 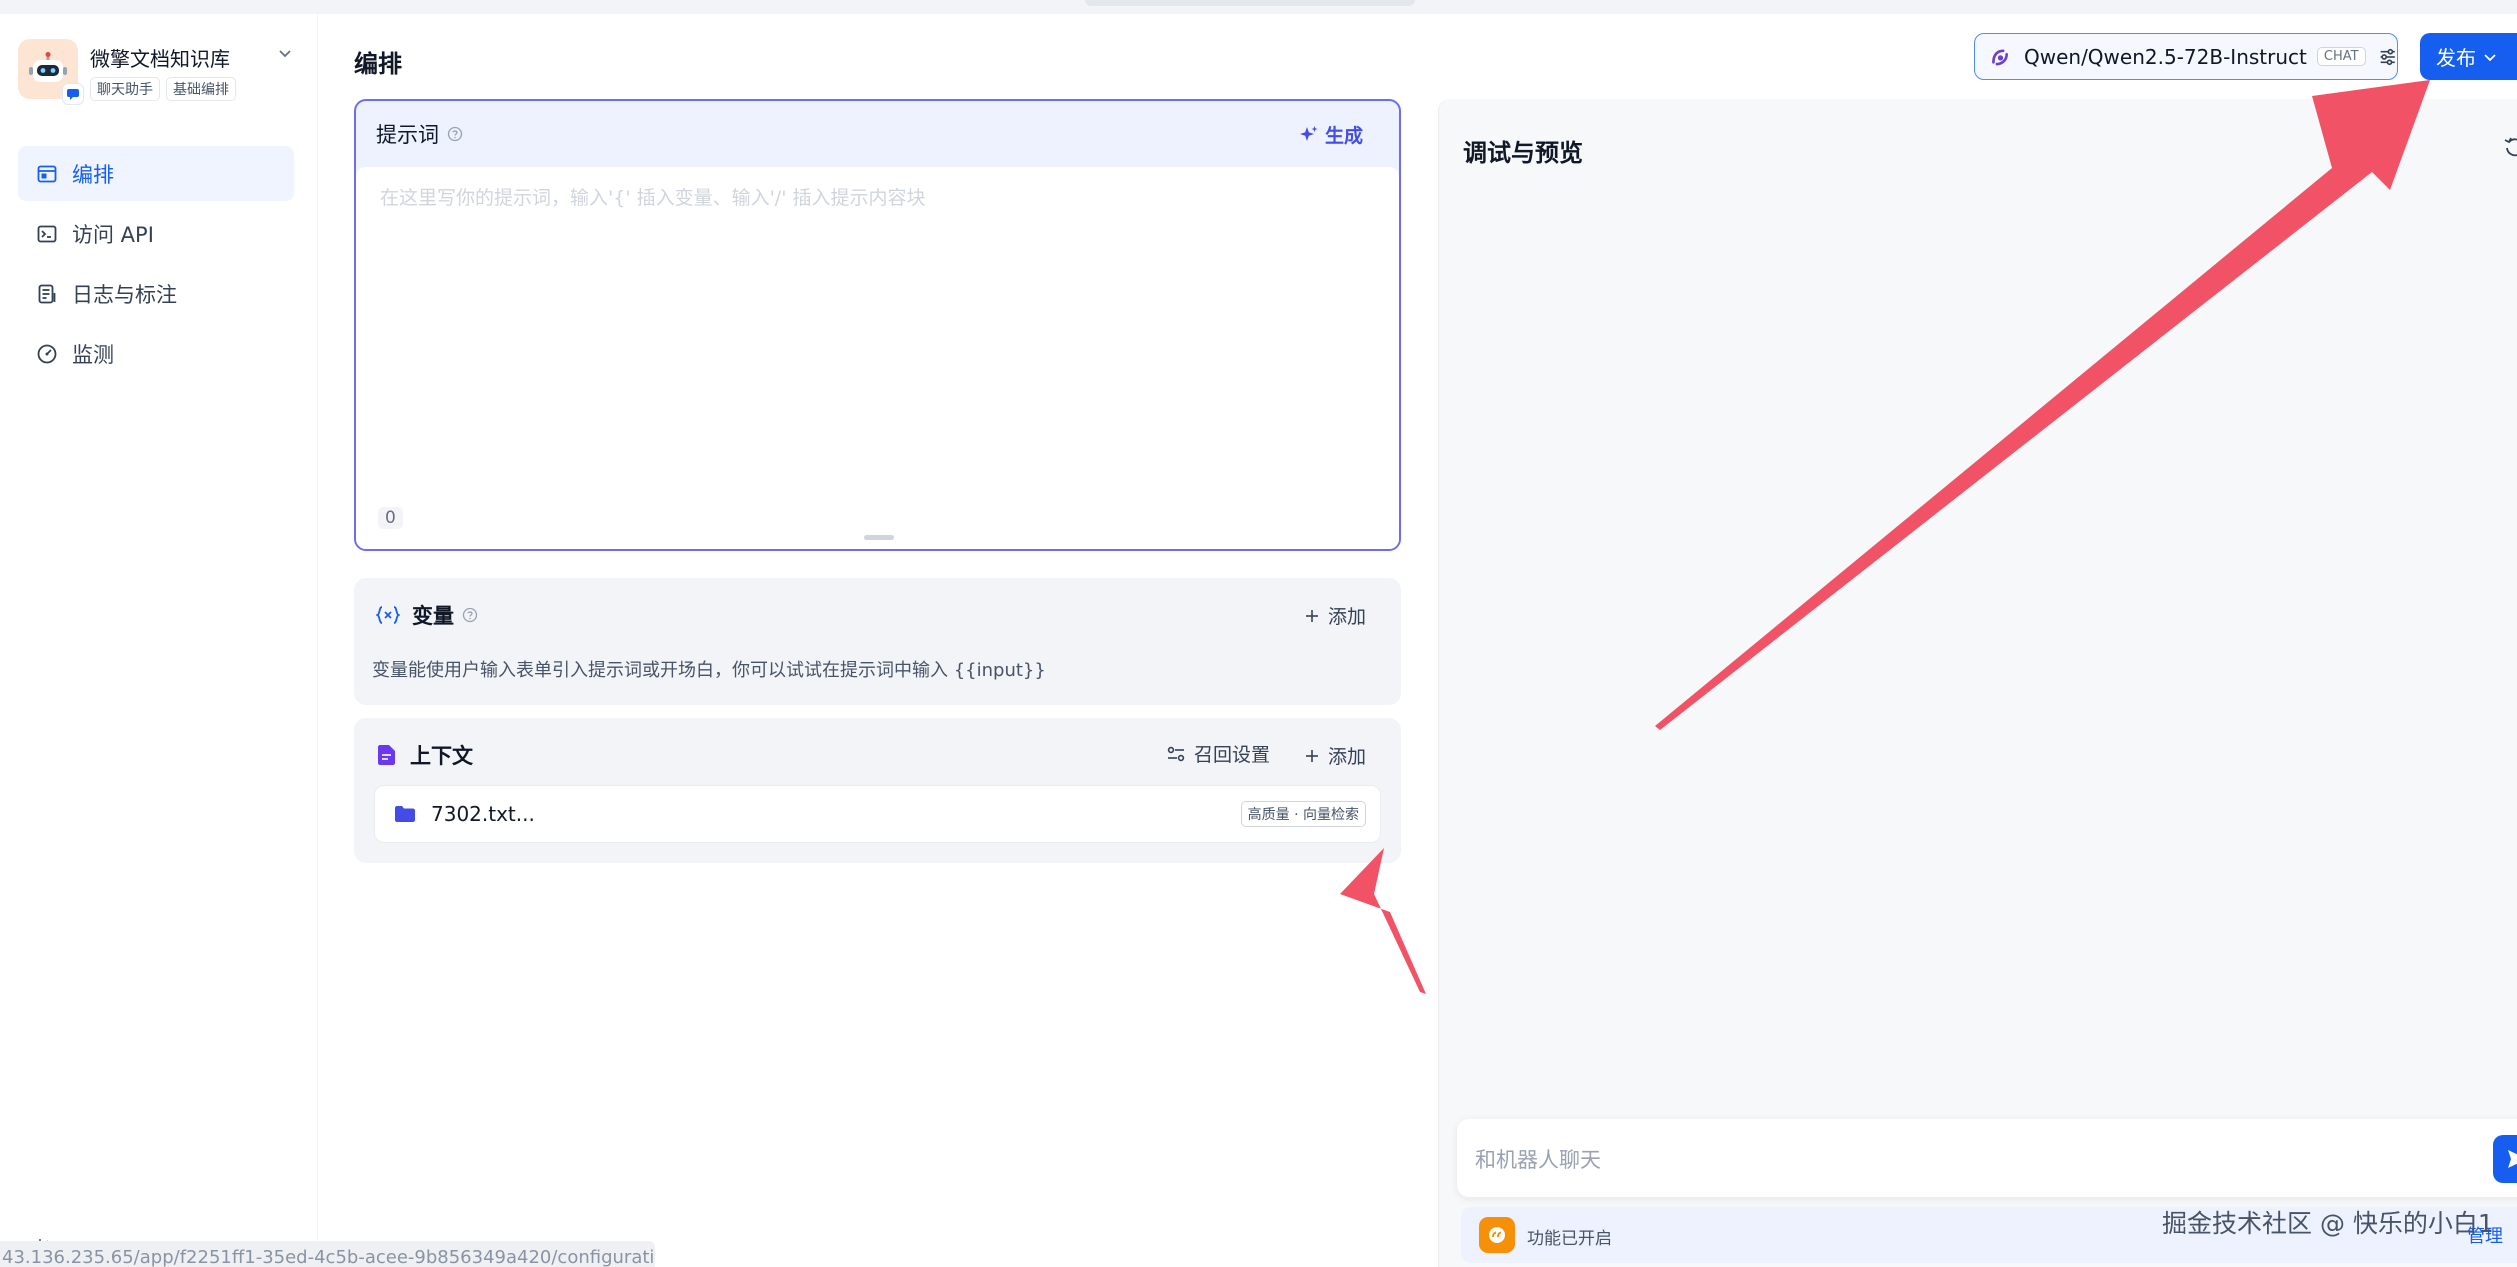 I want to click on send-button, so click(x=2505, y=1159).